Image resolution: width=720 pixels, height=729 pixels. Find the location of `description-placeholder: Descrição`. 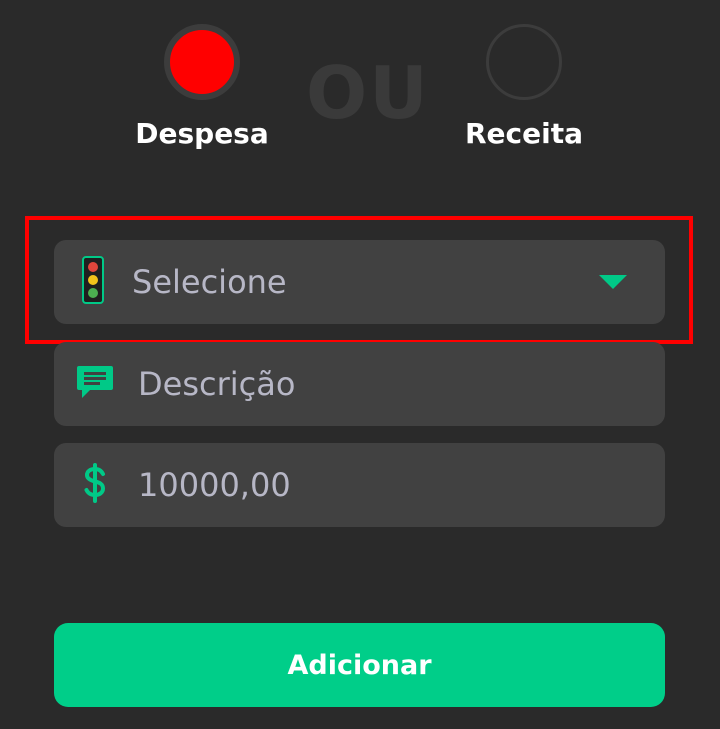

description-placeholder: Descrição is located at coordinates (217, 384).